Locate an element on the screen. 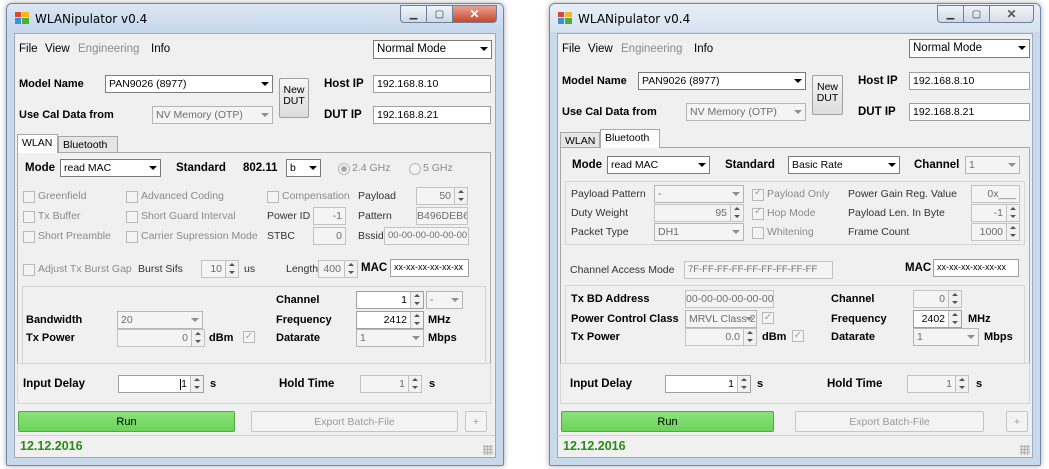 This screenshot has width=1049, height=469. power-id-input: -1 is located at coordinates (329, 216).